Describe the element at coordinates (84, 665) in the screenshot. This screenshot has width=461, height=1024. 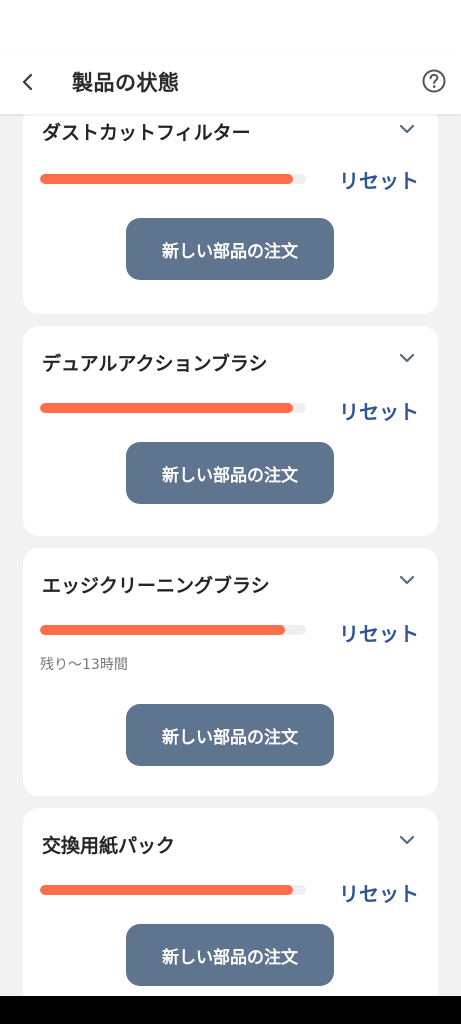
I see `remaining-time-label: 残り〜13時間` at that location.